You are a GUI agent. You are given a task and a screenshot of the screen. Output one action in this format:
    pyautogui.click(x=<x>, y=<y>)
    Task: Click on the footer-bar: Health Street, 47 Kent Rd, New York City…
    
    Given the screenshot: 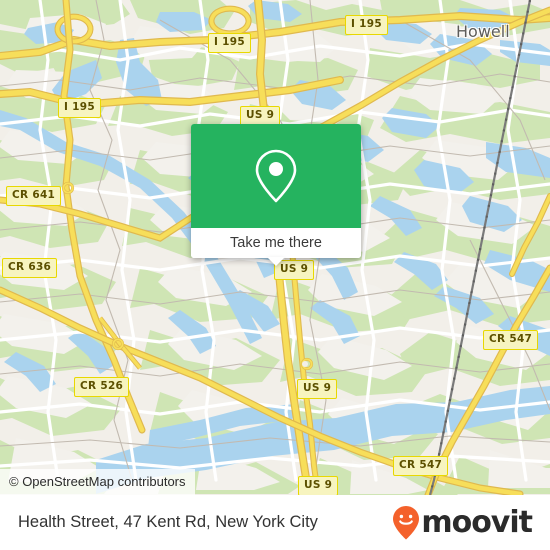 What is the action you would take?
    pyautogui.click(x=275, y=522)
    